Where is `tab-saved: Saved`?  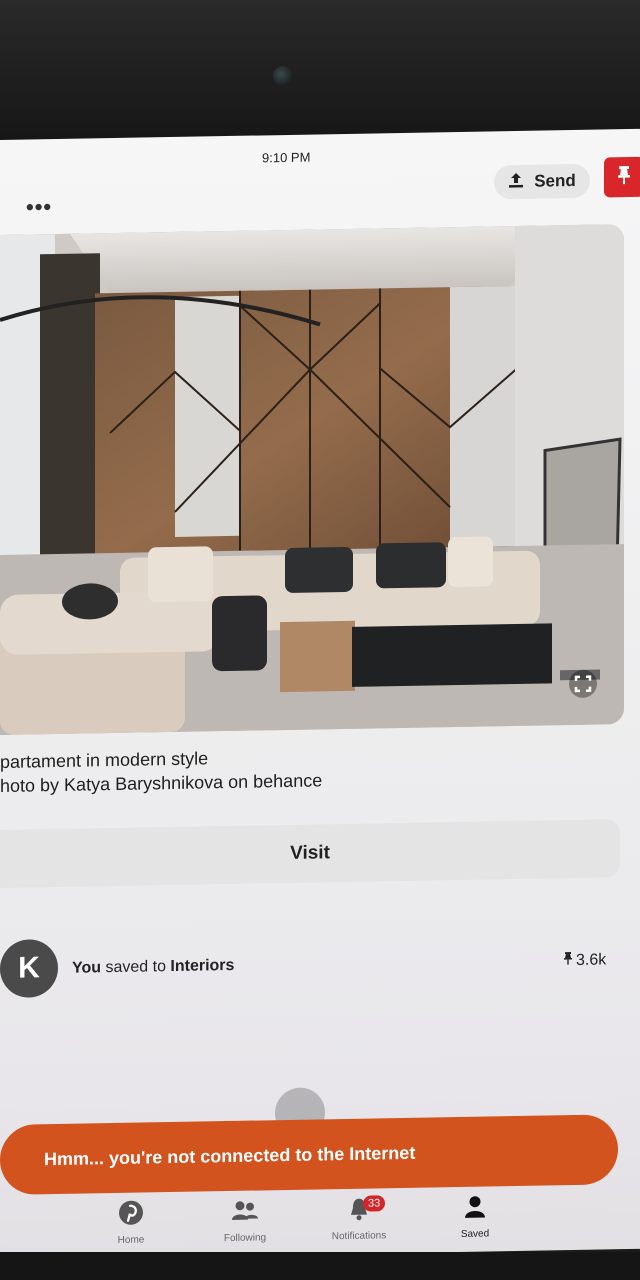 tab-saved: Saved is located at coordinates (475, 1217).